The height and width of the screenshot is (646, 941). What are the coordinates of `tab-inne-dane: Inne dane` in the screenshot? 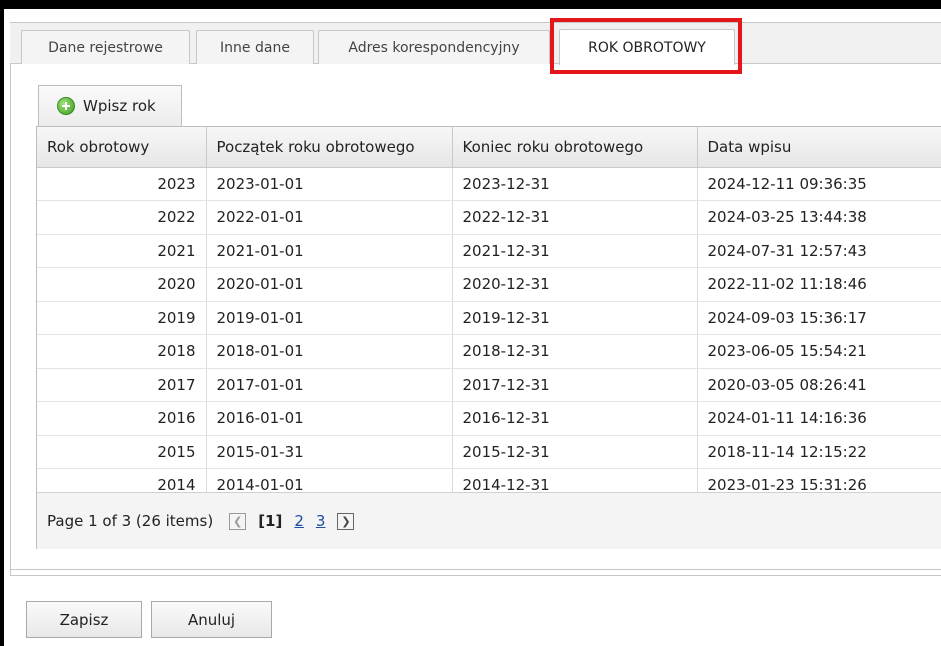 It's located at (255, 47).